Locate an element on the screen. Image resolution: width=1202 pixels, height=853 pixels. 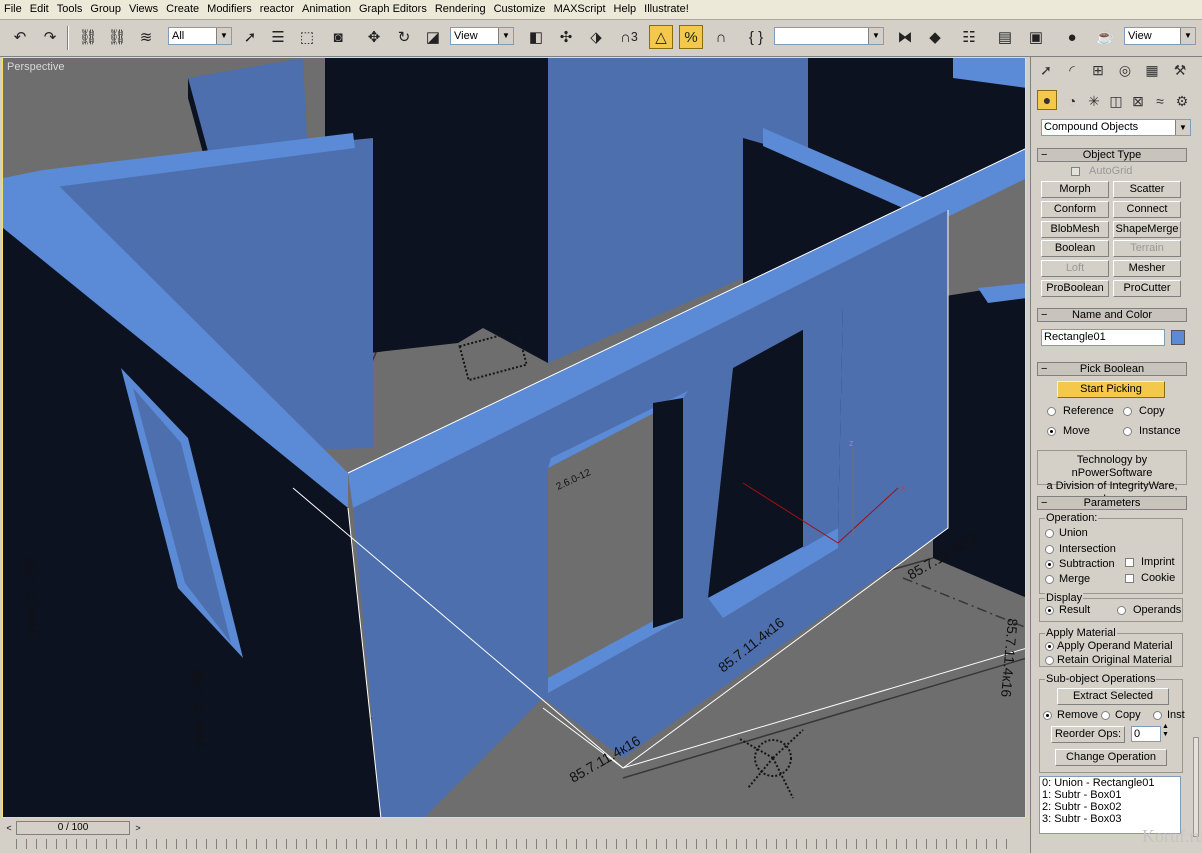
render-view-dropdown: View ▼ is located at coordinates (1160, 36).